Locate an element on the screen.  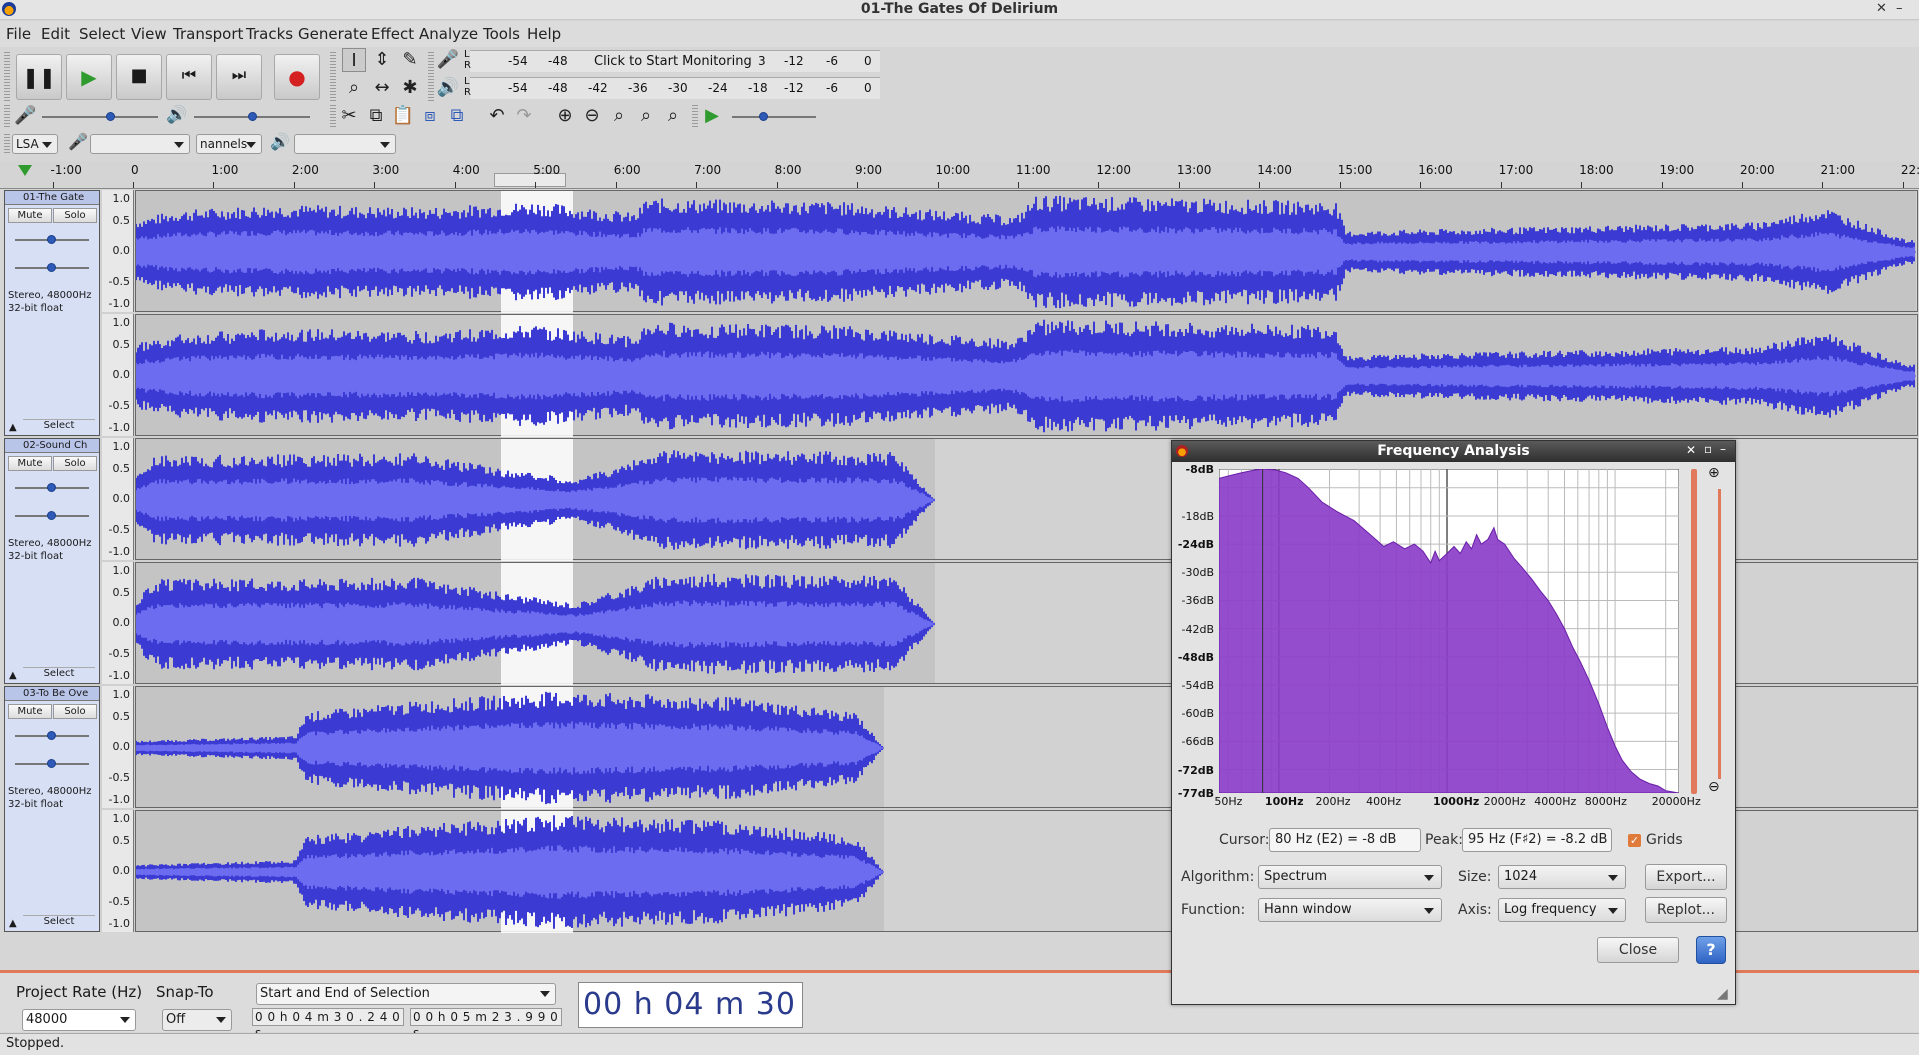
fit-project-button: ⌕ is located at coordinates (646, 116).